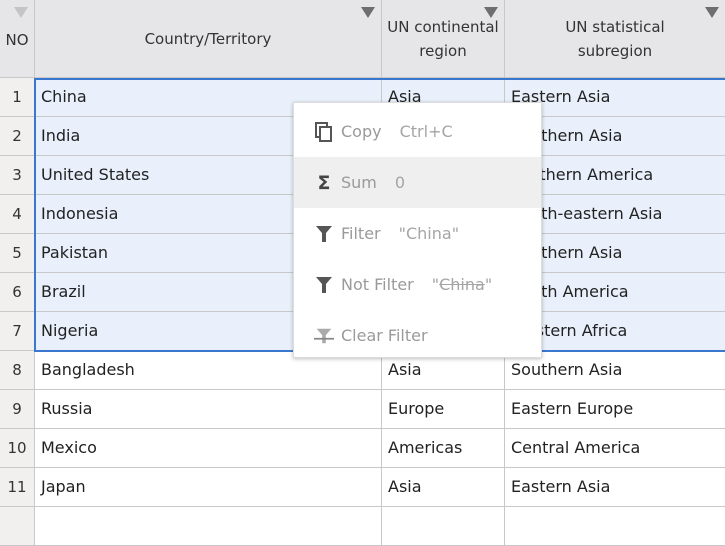 The image size is (725, 546). Describe the element at coordinates (208, 487) in the screenshot. I see `cell-country: Japan` at that location.